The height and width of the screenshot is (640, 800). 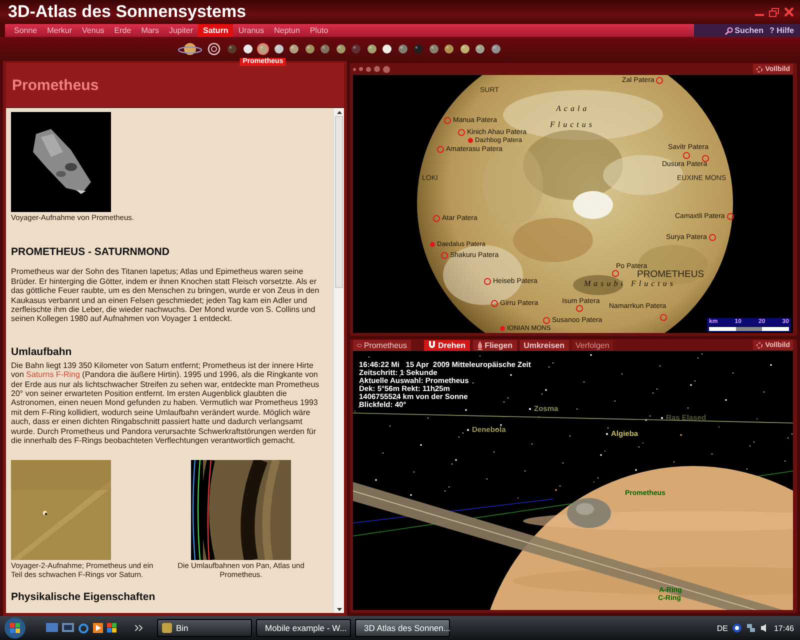 I want to click on scrollbar-thumb, so click(x=339, y=202).